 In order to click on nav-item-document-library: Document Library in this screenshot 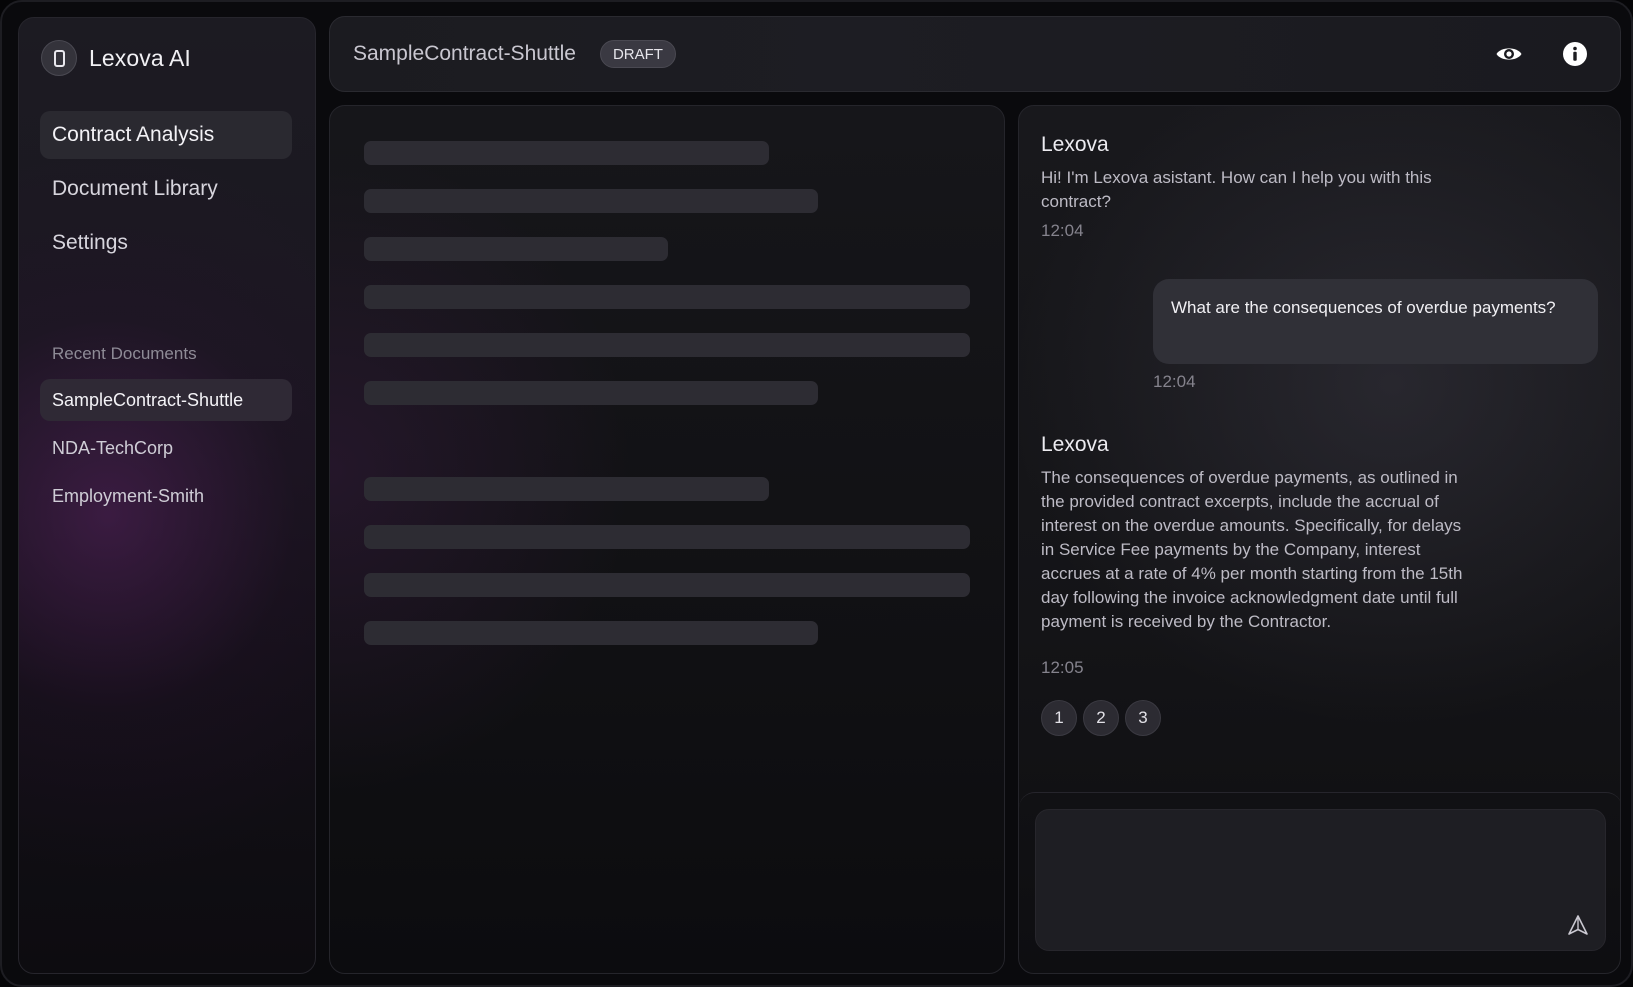, I will do `click(166, 189)`.